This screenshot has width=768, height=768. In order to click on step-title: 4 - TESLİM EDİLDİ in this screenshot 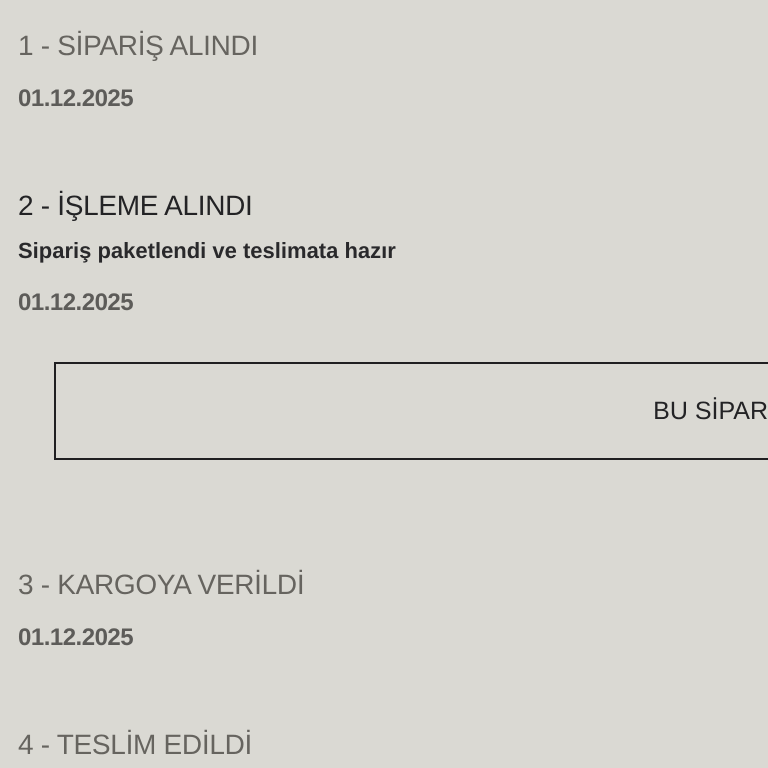, I will do `click(135, 745)`.